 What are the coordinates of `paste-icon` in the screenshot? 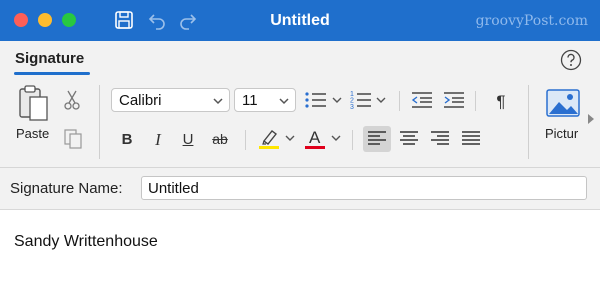 It's located at (34, 103).